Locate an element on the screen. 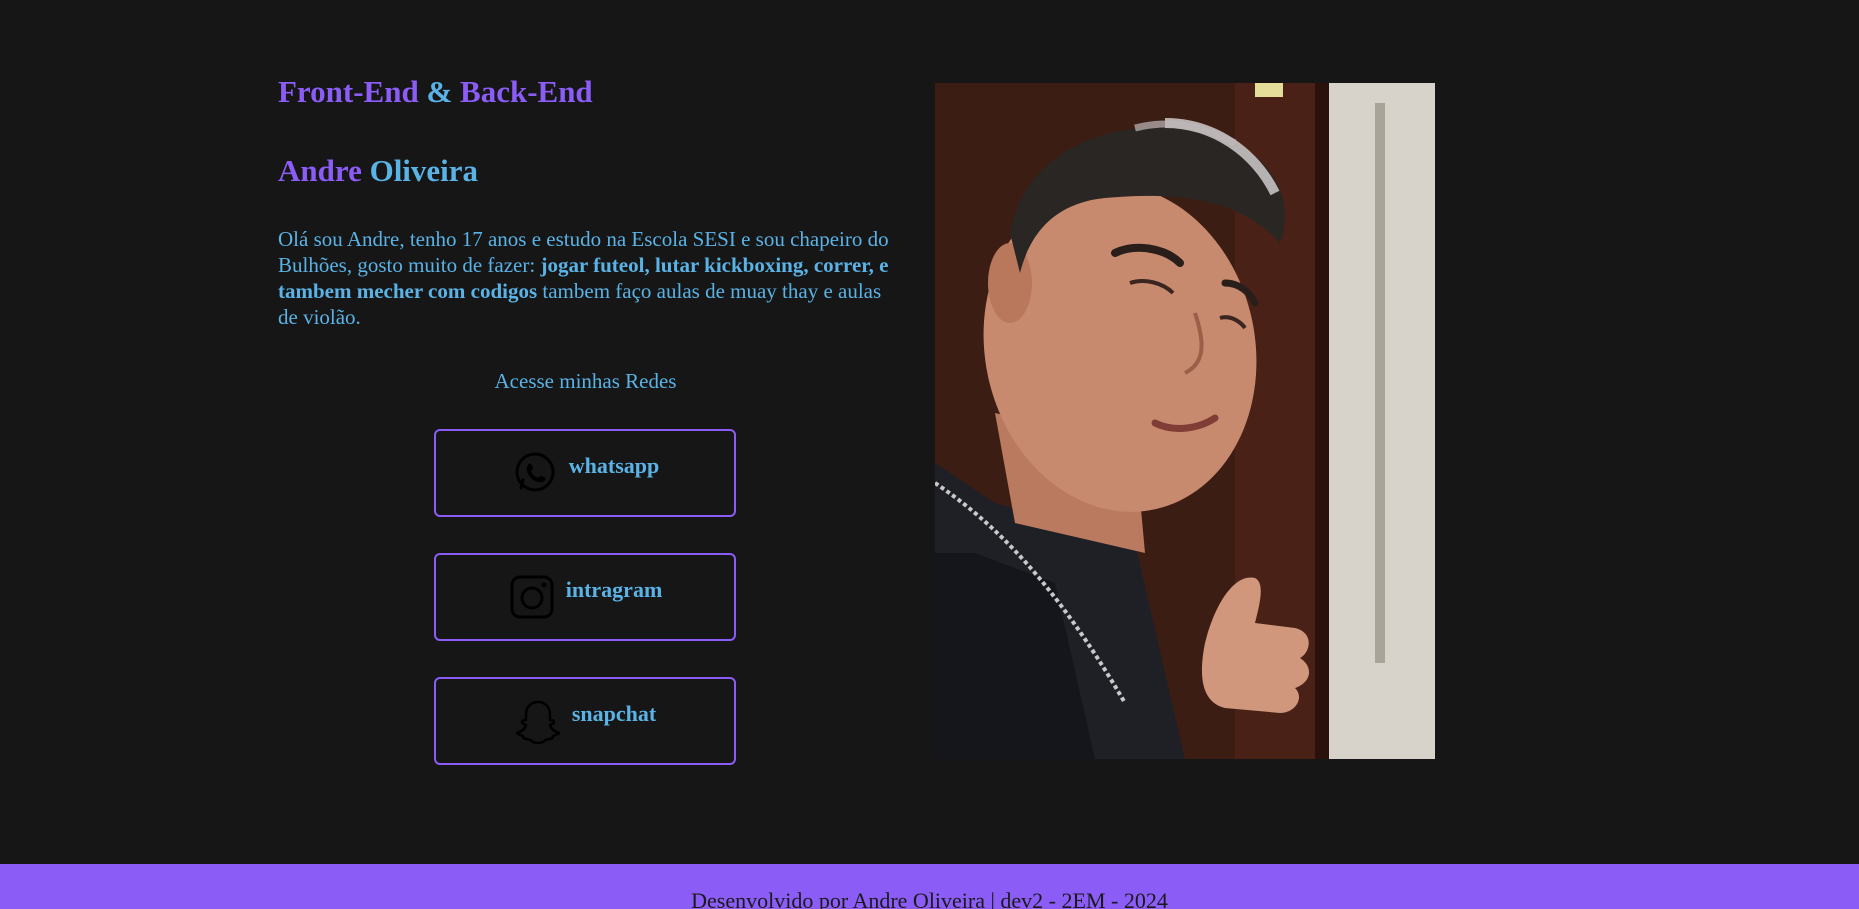 Image resolution: width=1859 pixels, height=909 pixels. role-front: Front-End is located at coordinates (348, 91).